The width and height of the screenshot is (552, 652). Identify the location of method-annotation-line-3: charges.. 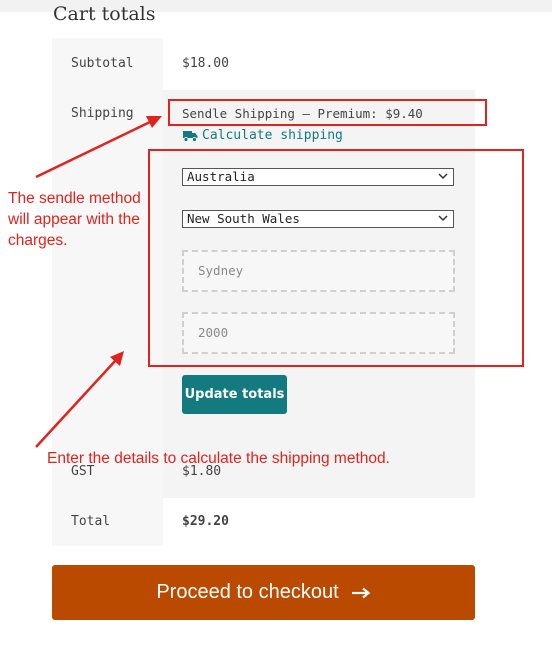
(38, 240).